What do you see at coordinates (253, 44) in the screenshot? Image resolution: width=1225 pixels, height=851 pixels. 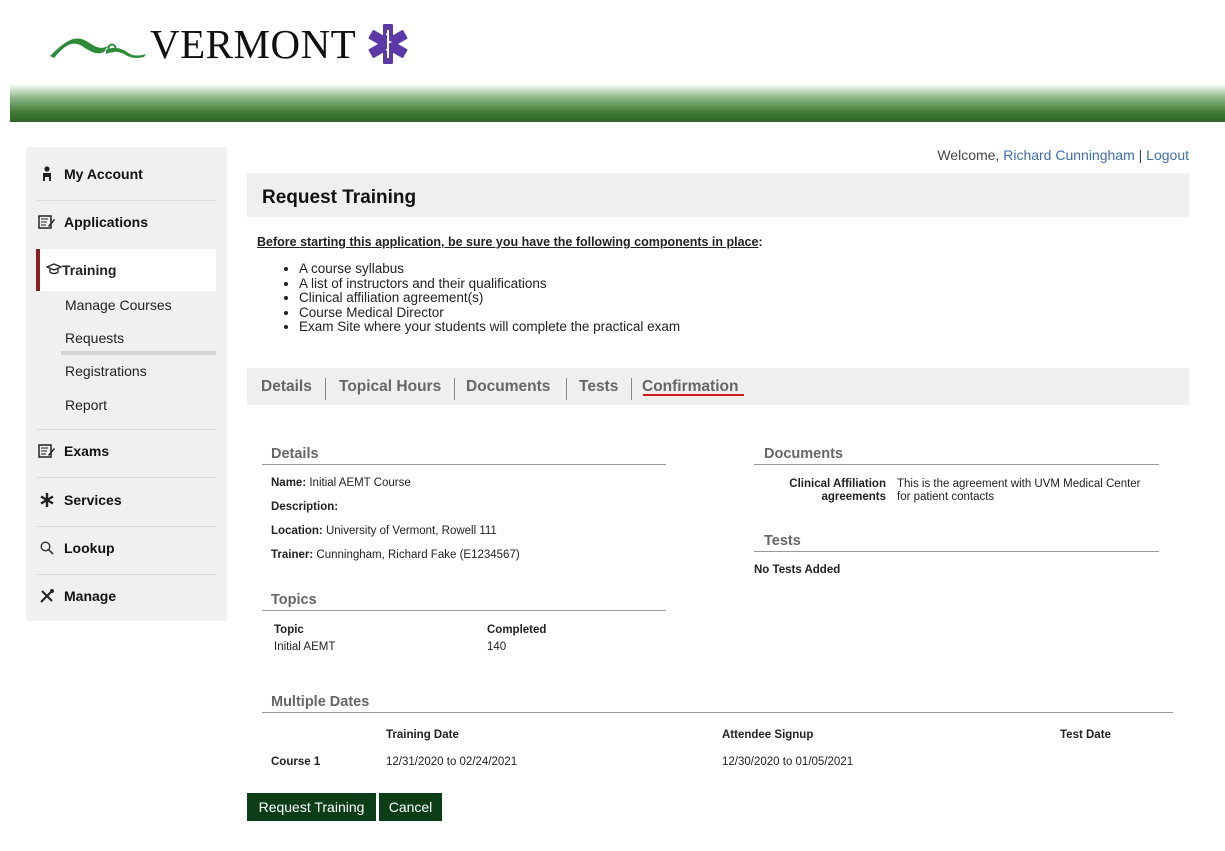 I see `logo-text: VERMONT` at bounding box center [253, 44].